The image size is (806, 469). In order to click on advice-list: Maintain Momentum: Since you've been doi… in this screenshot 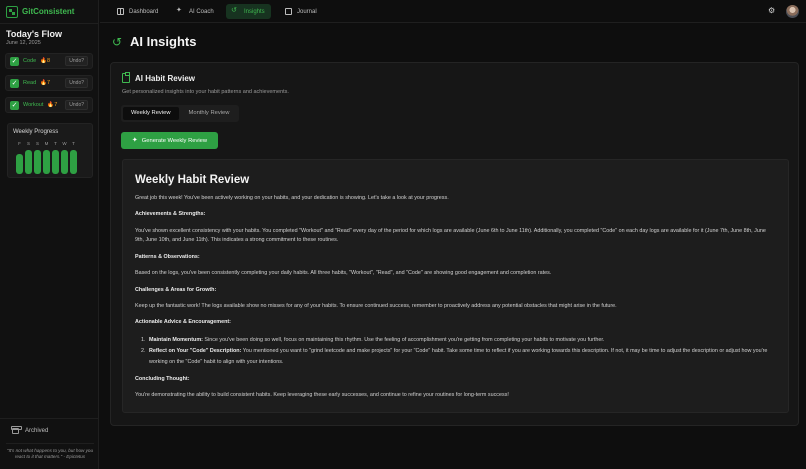, I will do `click(461, 351)`.